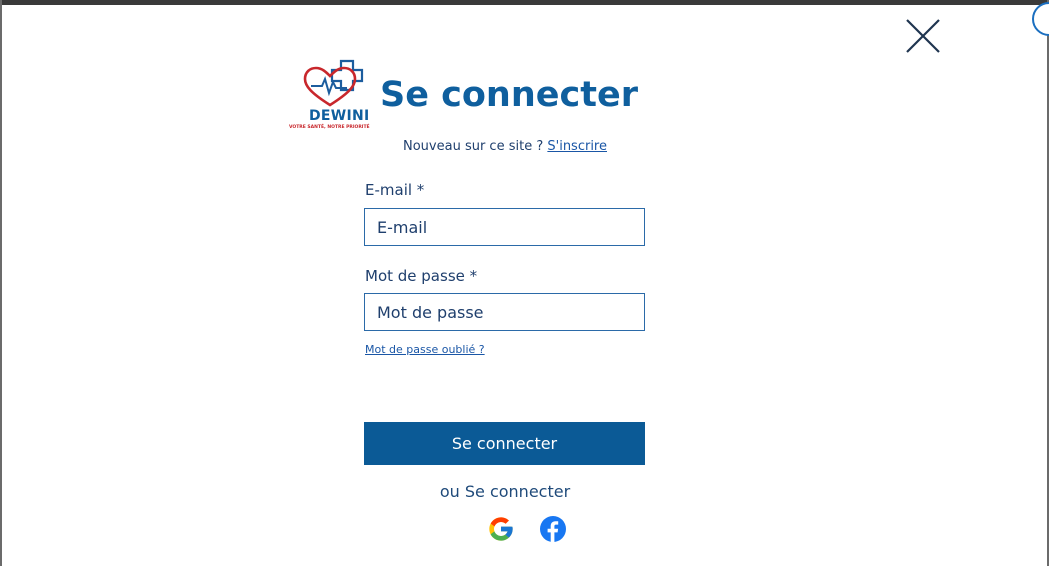  What do you see at coordinates (509, 95) in the screenshot?
I see `page-title: Se connecter` at bounding box center [509, 95].